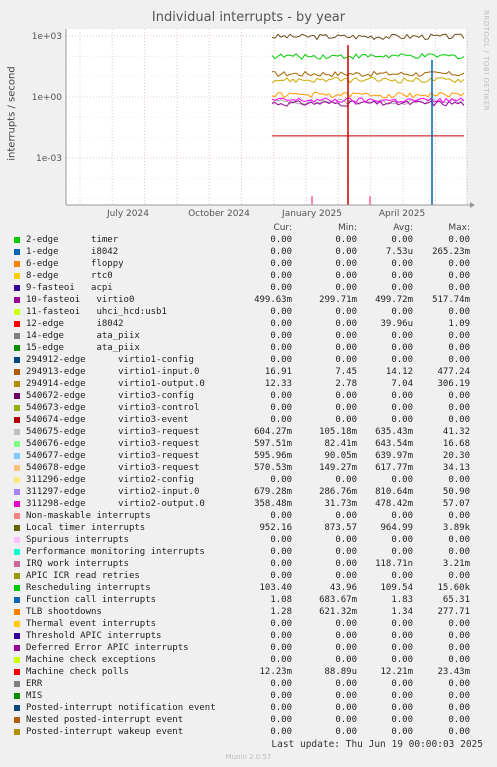 This screenshot has height=767, width=497. What do you see at coordinates (394, 492) in the screenshot?
I see `legend-avg: 810.64m` at bounding box center [394, 492].